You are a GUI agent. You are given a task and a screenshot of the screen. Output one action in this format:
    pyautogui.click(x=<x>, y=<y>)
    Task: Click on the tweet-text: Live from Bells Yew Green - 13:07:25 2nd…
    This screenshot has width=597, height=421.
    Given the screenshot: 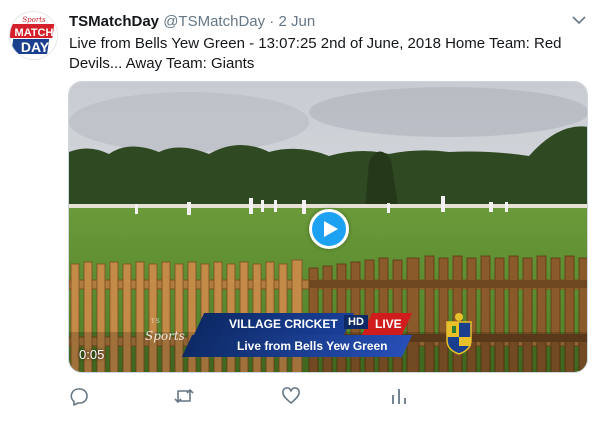 What is the action you would take?
    pyautogui.click(x=315, y=53)
    